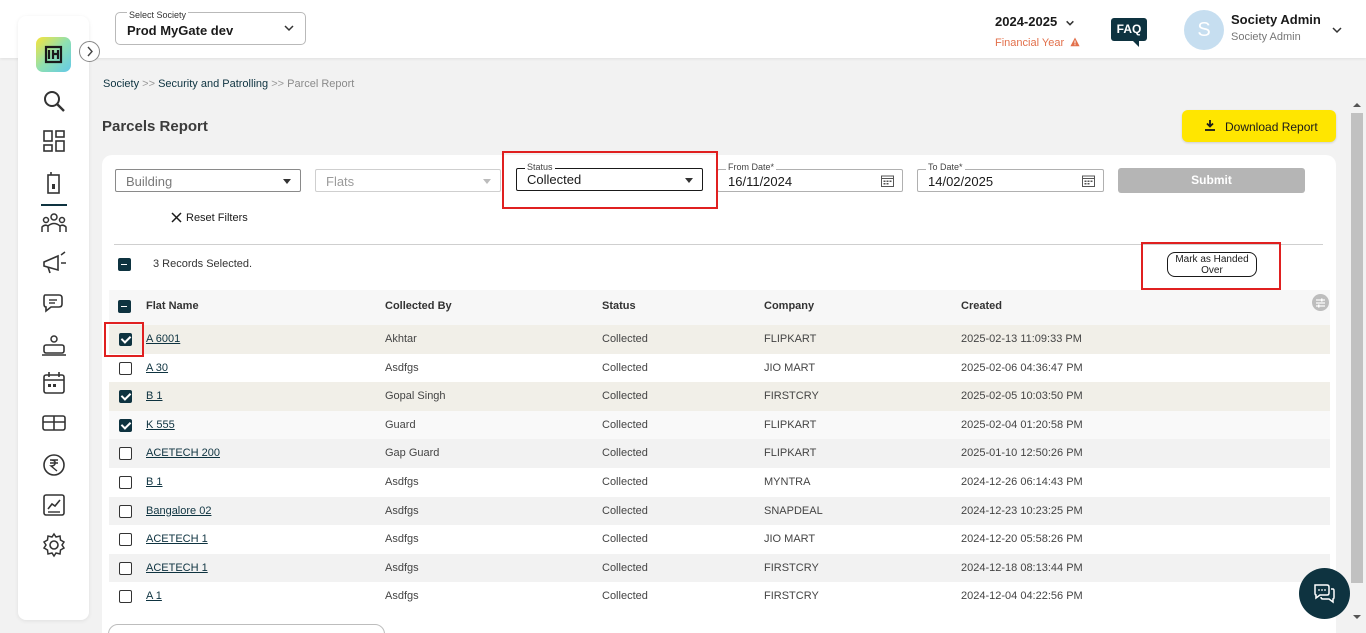  Describe the element at coordinates (1357, 105) in the screenshot. I see `scroll-up-icon` at that location.